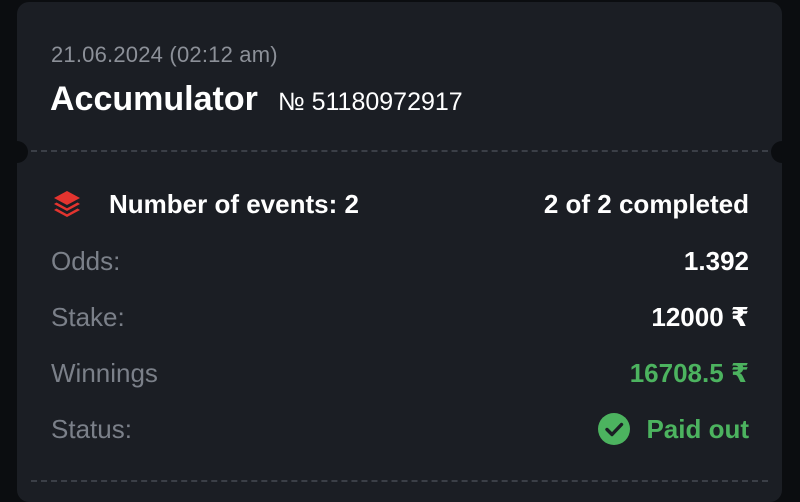  What do you see at coordinates (646, 203) in the screenshot?
I see `events-completed-value: 2 of 2 completed` at bounding box center [646, 203].